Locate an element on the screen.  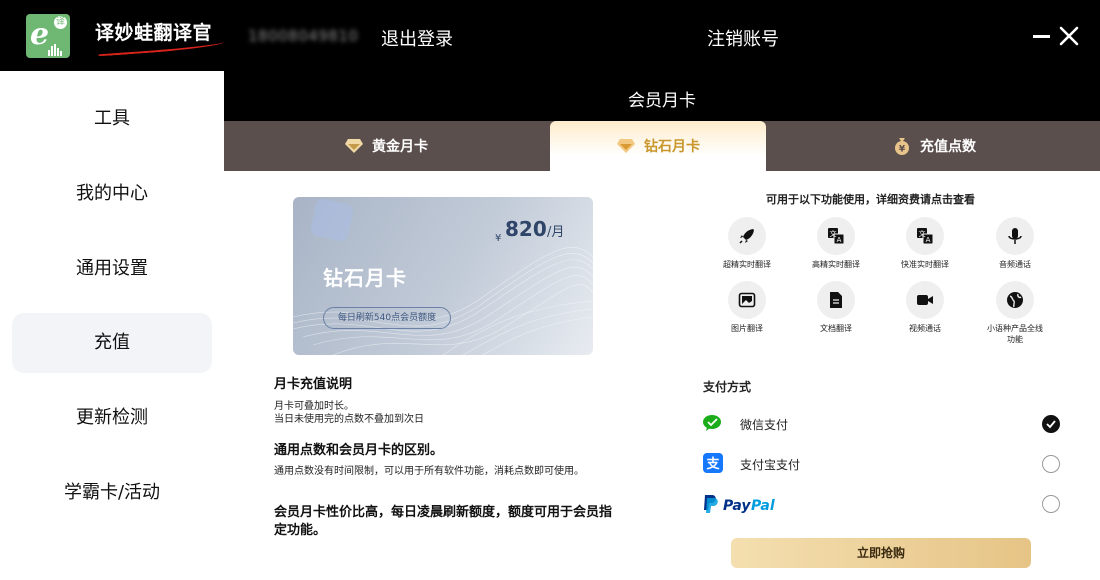
paypal-icon: Pay Pal is located at coordinates (739, 504).